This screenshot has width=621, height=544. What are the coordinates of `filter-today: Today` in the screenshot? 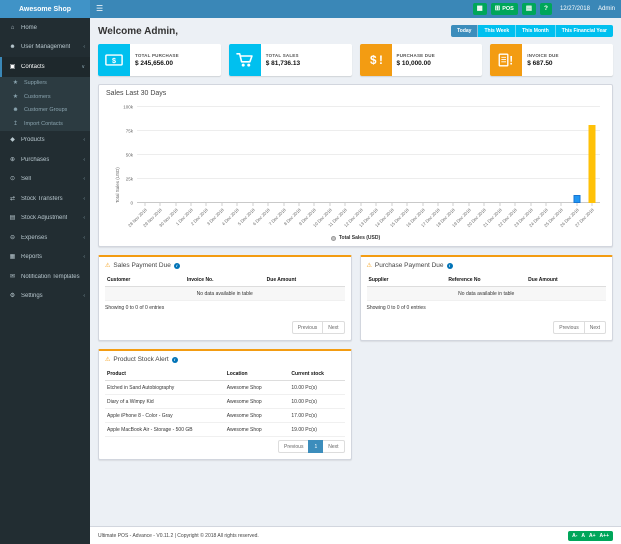 It's located at (465, 31).